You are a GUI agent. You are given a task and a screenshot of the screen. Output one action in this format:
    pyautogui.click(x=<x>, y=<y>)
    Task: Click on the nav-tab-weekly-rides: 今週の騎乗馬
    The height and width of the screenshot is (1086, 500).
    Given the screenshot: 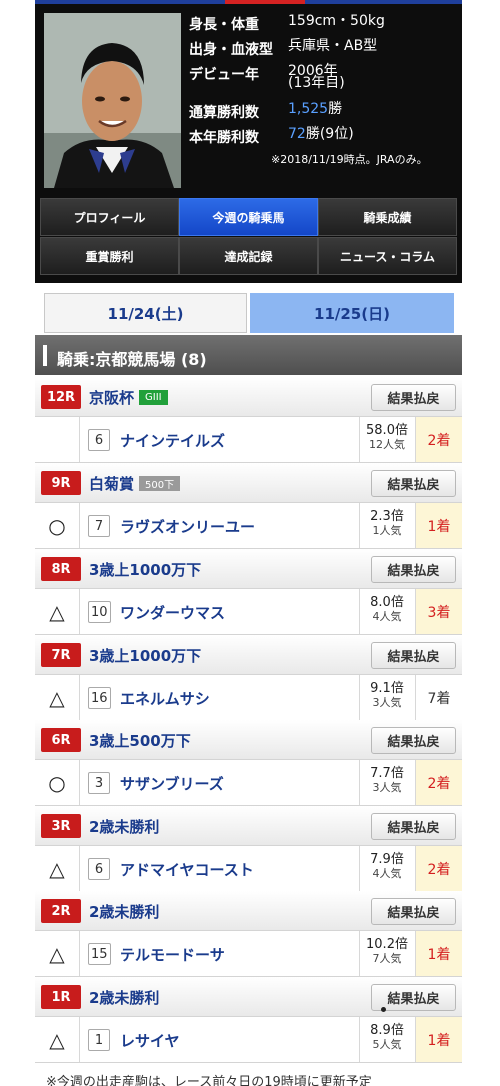 What is the action you would take?
    pyautogui.click(x=248, y=217)
    